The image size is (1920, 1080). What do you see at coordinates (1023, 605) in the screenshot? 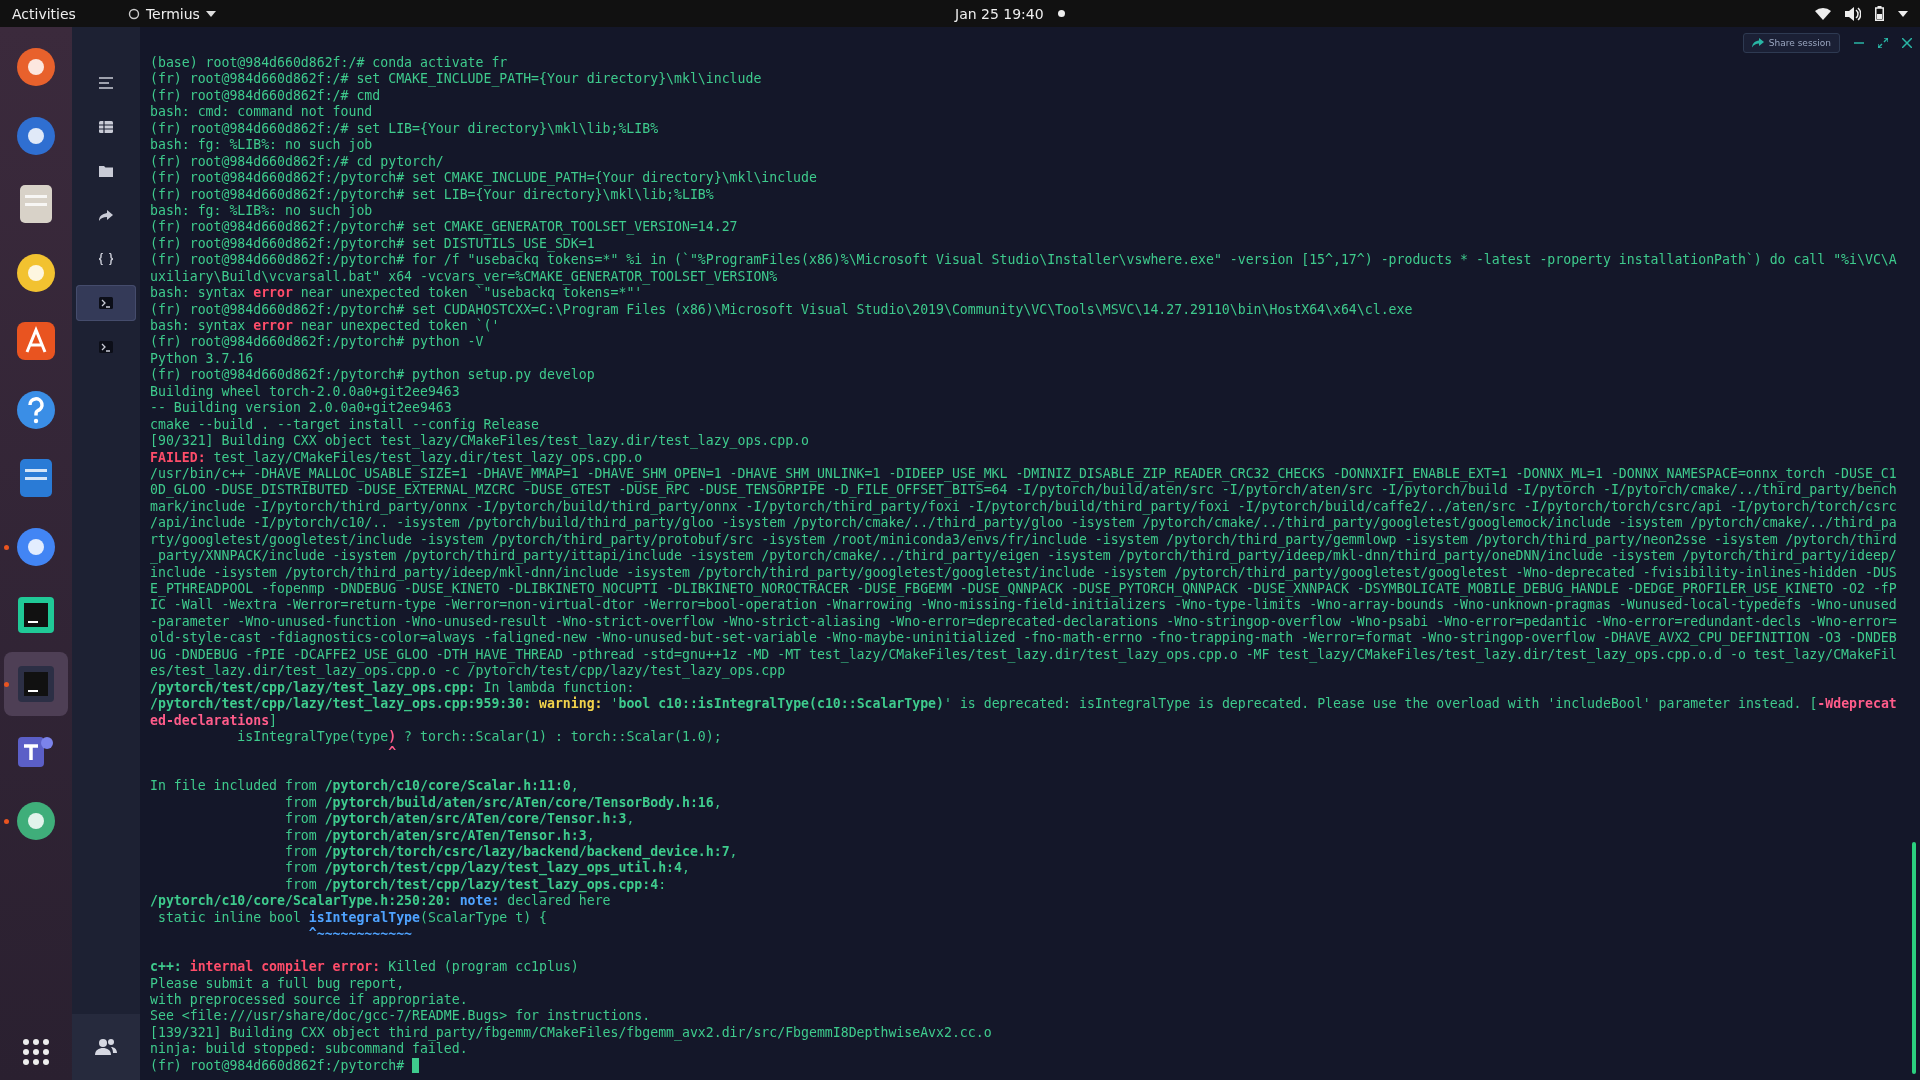
I see `terminal-line: IC -Wall -Wextra -Werror=return-type -Werror=non-virtual-dtor -Werror=bool-operation -Wnarrowing -Wno-missing-field-initializers -Wno-type-limits -Wno-array-bounds -Wno-unknown-pragmas -Wunused-local-typedefs -Wno-unused` at bounding box center [1023, 605].